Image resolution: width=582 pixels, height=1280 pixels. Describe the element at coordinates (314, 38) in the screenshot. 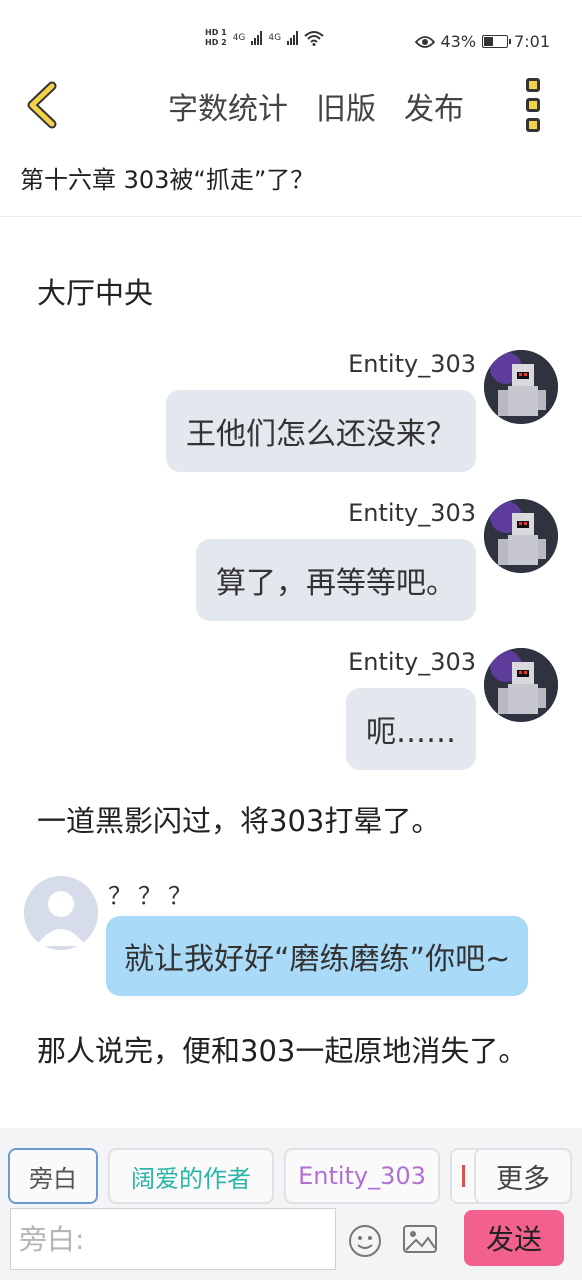

I see `wifi-icon` at that location.